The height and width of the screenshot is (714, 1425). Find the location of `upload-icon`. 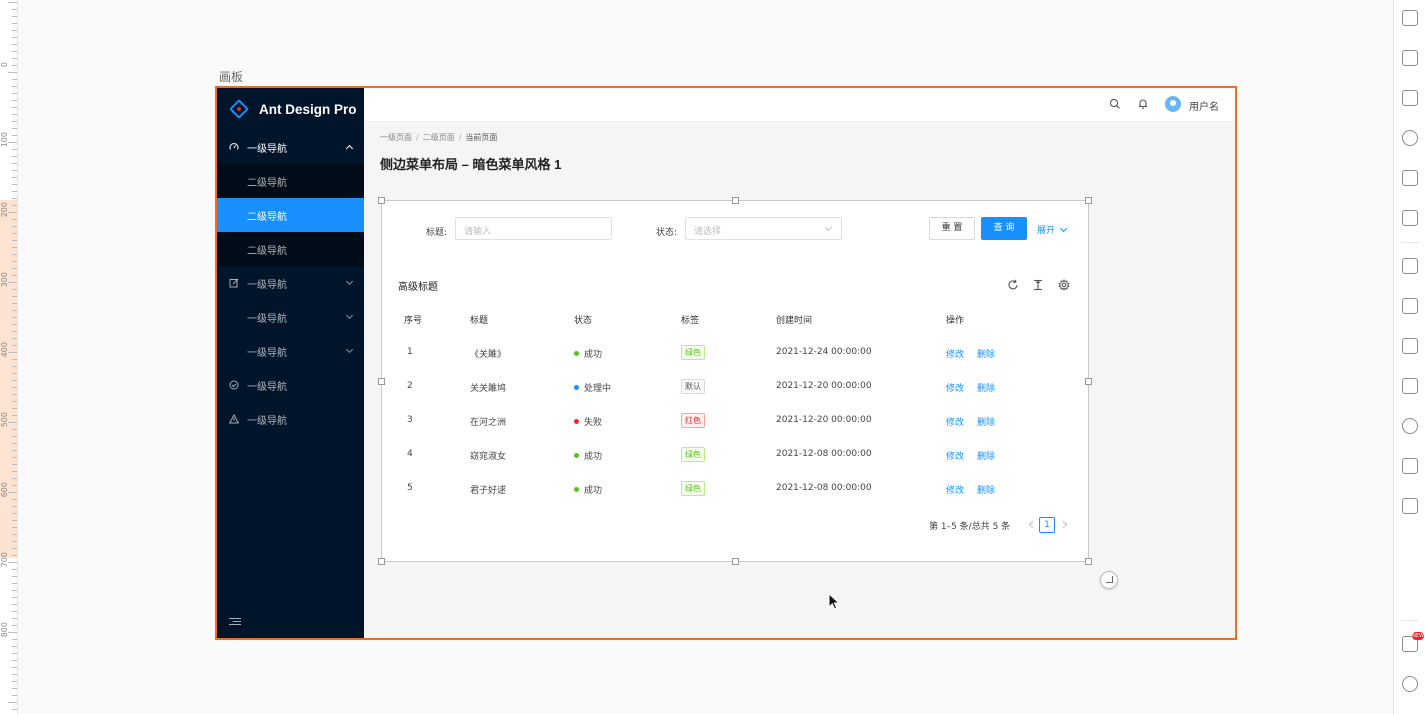

upload-icon is located at coordinates (1410, 266).